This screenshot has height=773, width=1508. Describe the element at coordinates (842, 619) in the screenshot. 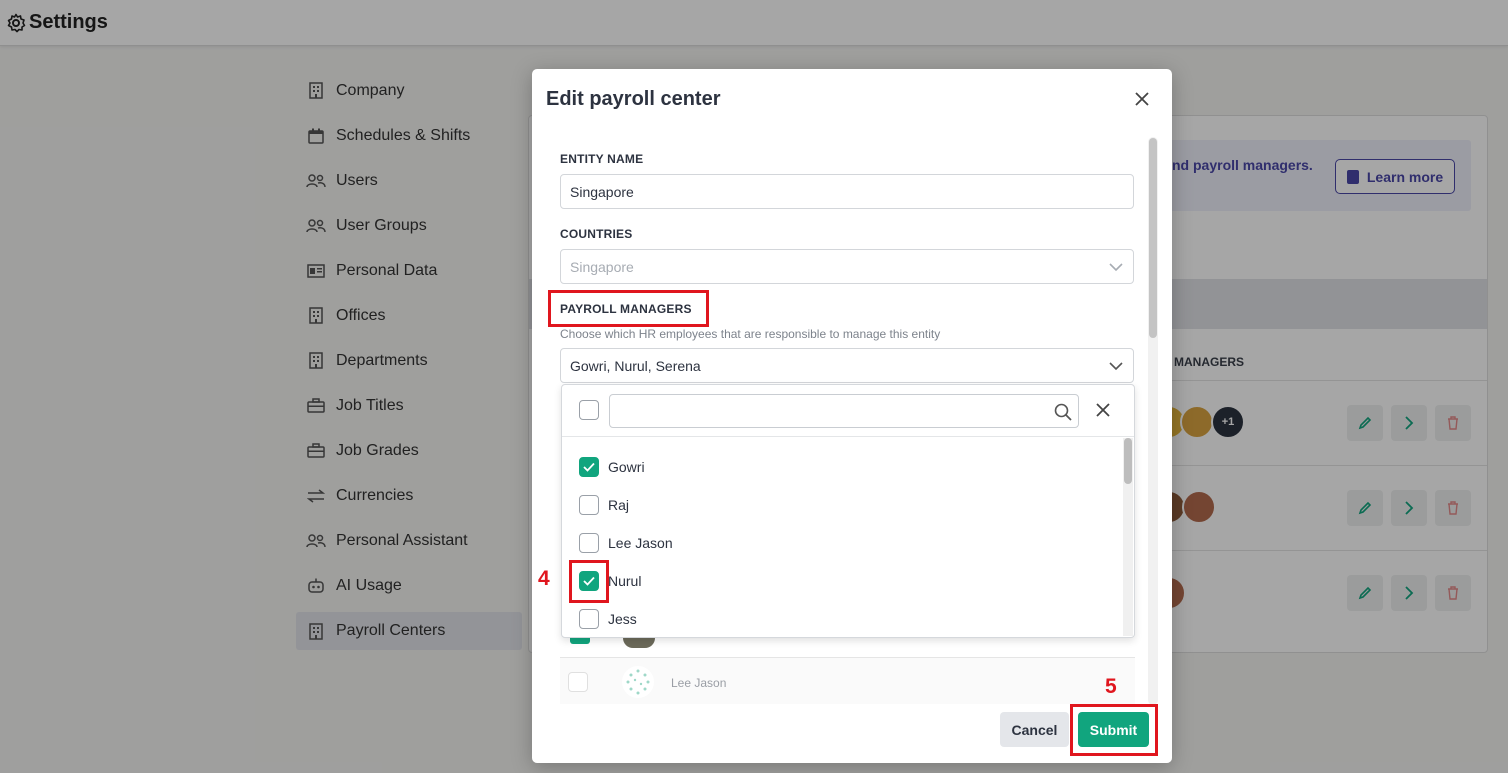

I see `option-jess: Jess` at that location.